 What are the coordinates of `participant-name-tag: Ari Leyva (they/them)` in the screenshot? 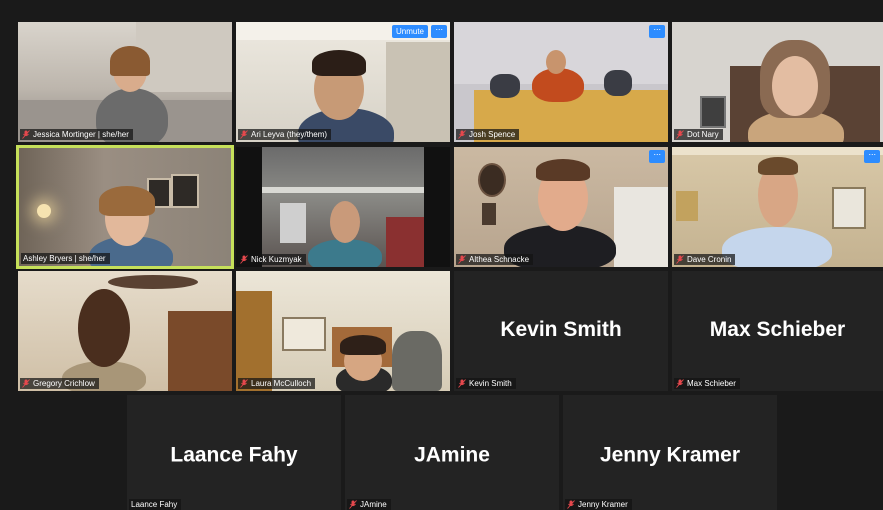 It's located at (285, 134).